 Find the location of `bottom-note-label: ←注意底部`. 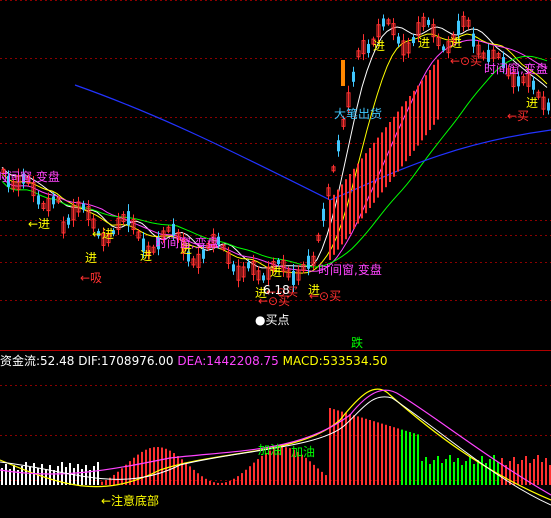

bottom-note-label: ←注意底部 is located at coordinates (130, 501).